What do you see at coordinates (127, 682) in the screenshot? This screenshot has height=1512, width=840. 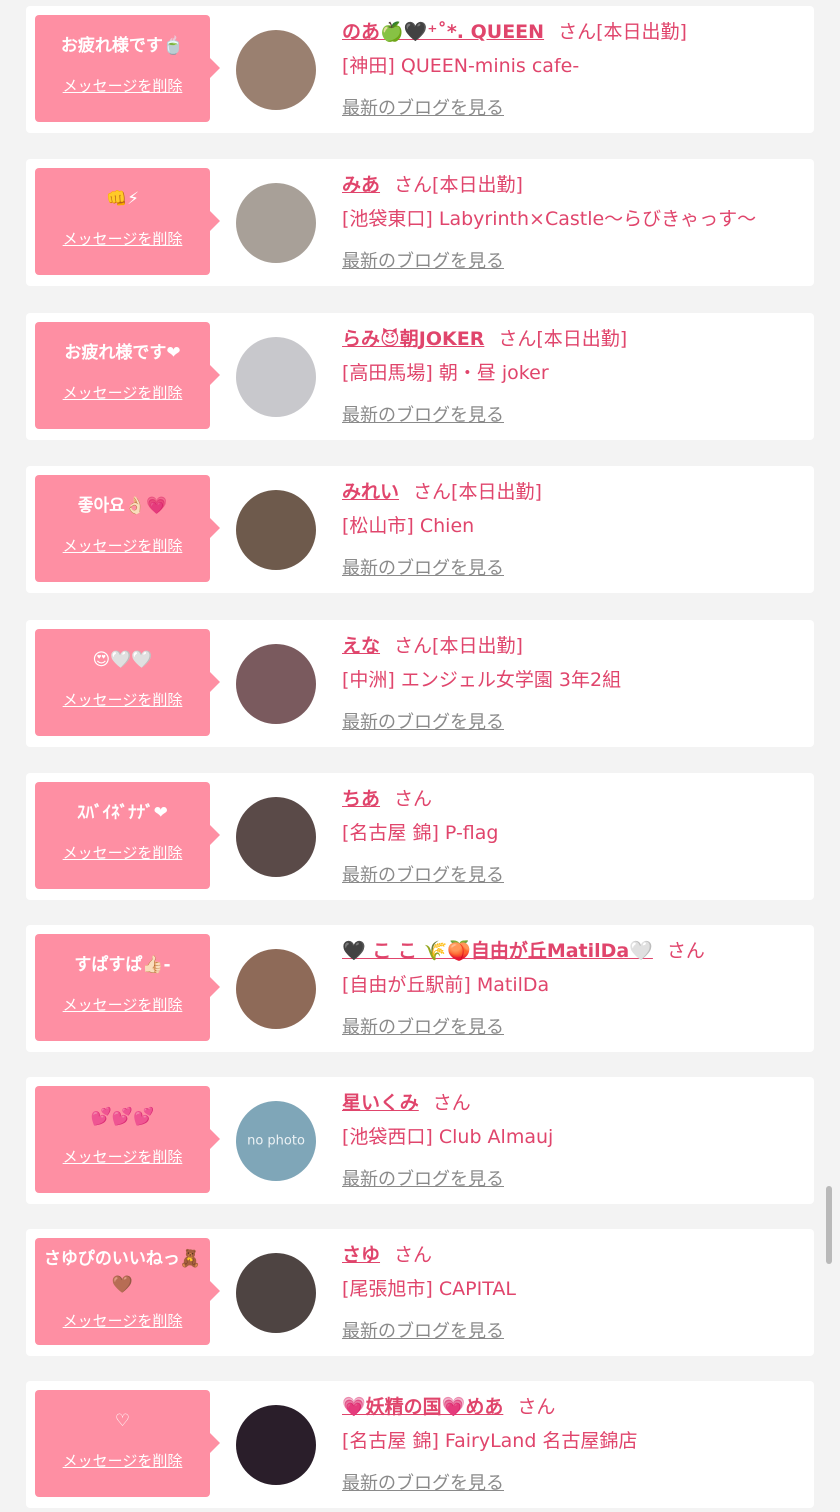 I see `message-bubble: 😍🤍🤍 メッセージを削除` at bounding box center [127, 682].